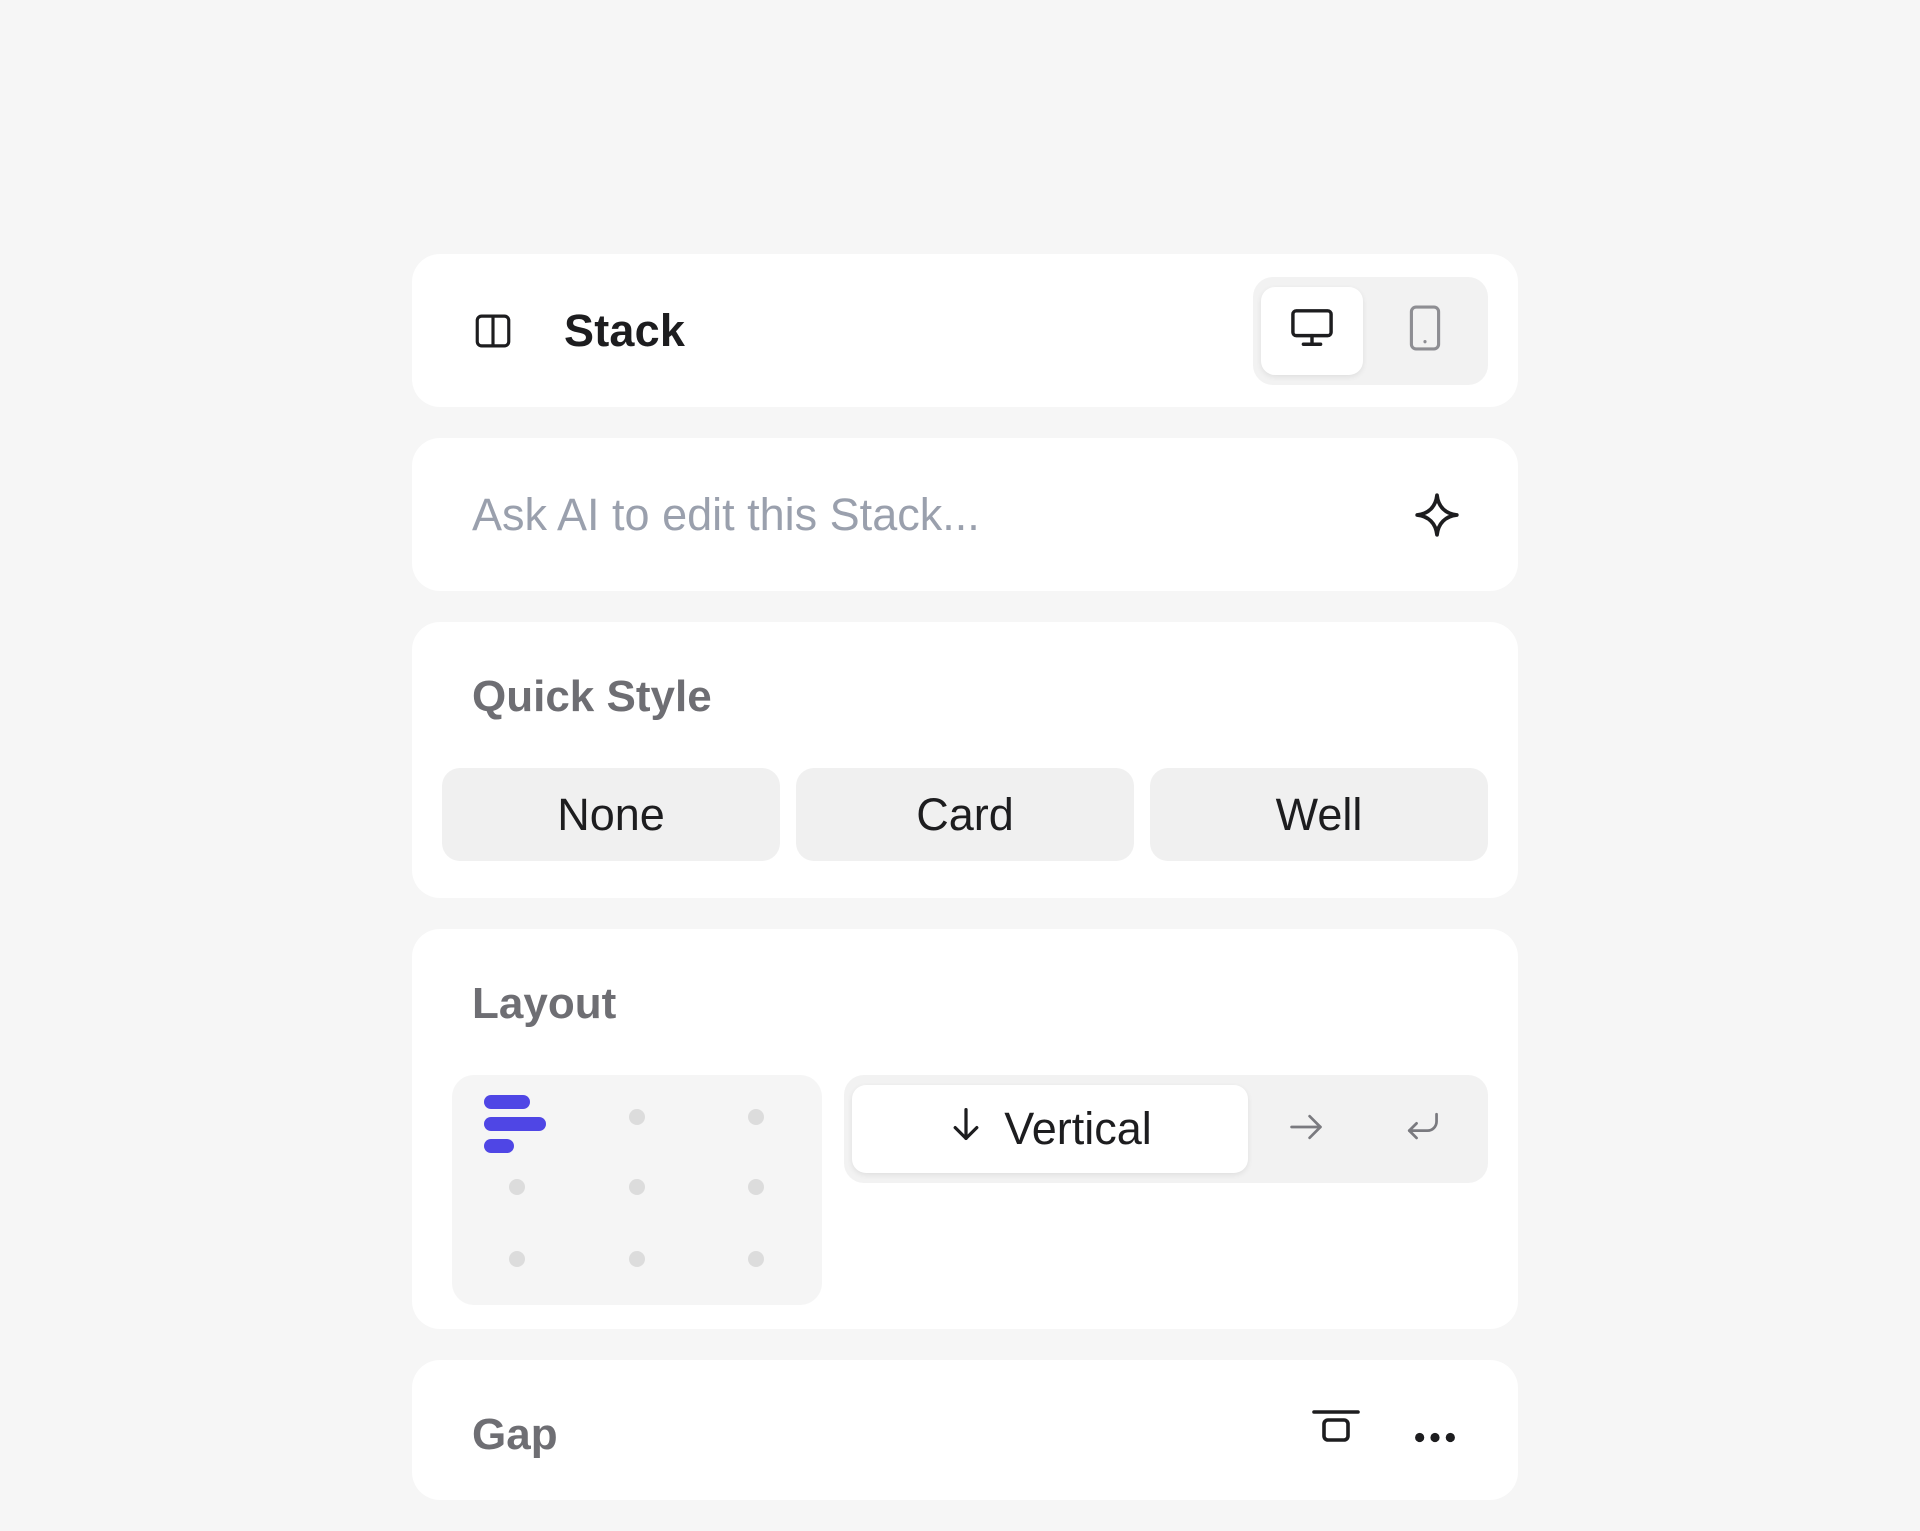 The width and height of the screenshot is (1920, 1531). What do you see at coordinates (1078, 1128) in the screenshot?
I see `direction-vertical-label: Vertical` at bounding box center [1078, 1128].